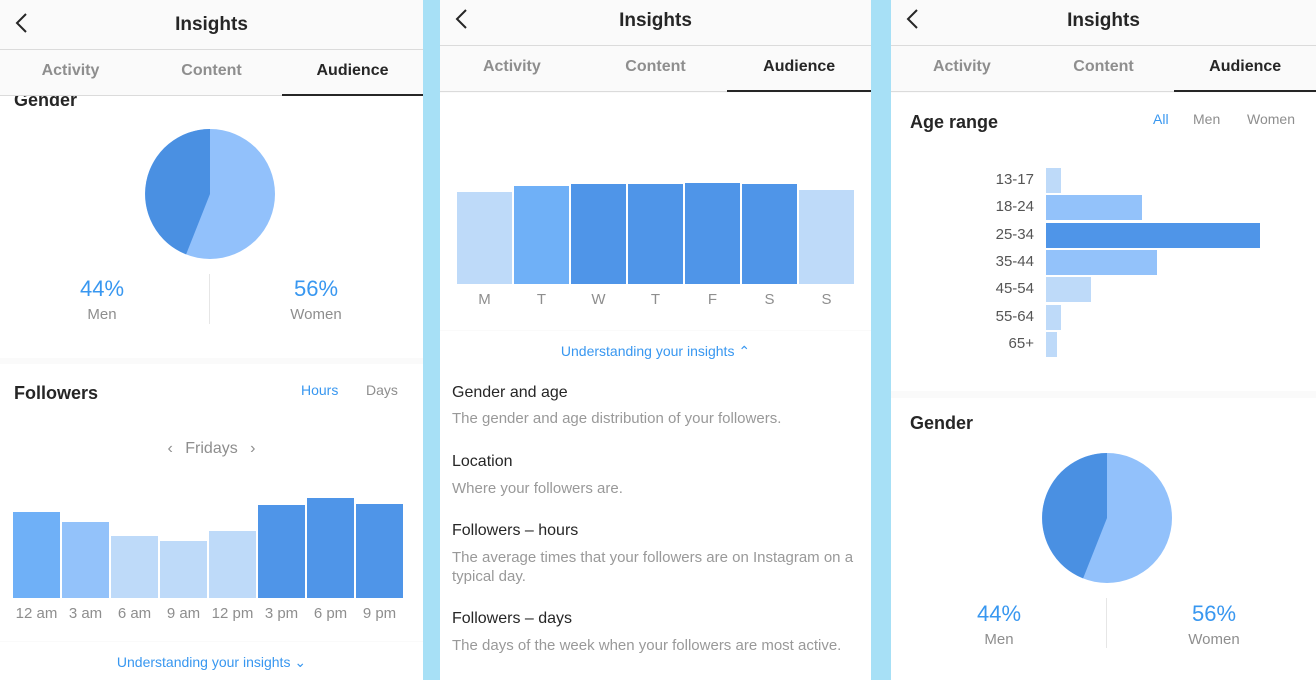 Image resolution: width=1316 pixels, height=680 pixels. Describe the element at coordinates (210, 194) in the screenshot. I see `gender-pie-chart` at that location.